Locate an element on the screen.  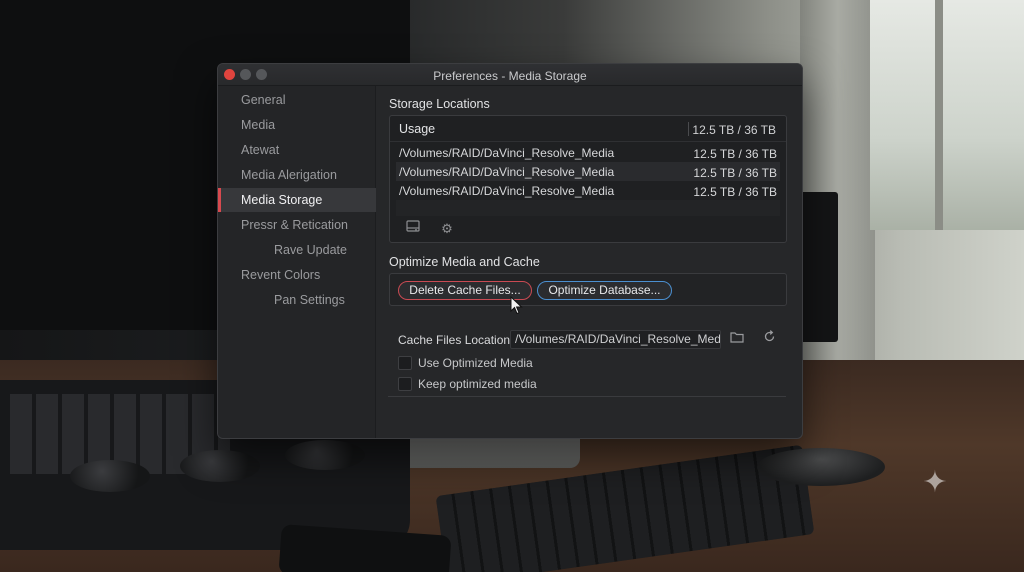
keep-optimized-checkbox is located at coordinates (405, 384).